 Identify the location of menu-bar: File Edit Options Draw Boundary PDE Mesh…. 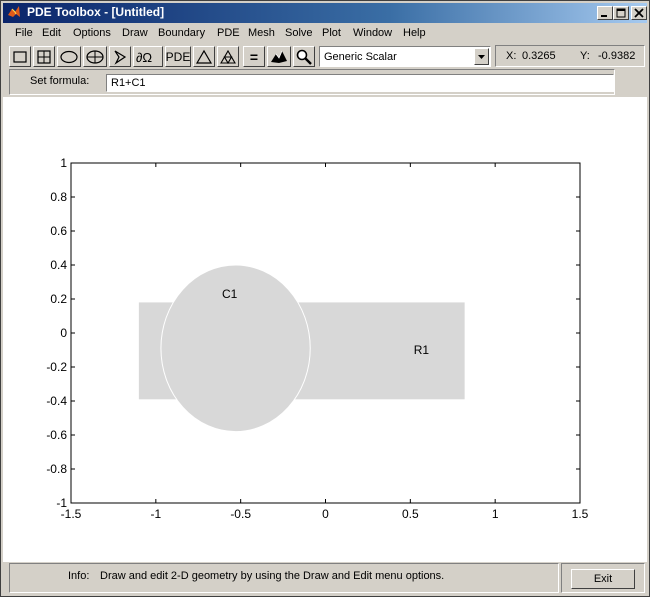
(325, 34).